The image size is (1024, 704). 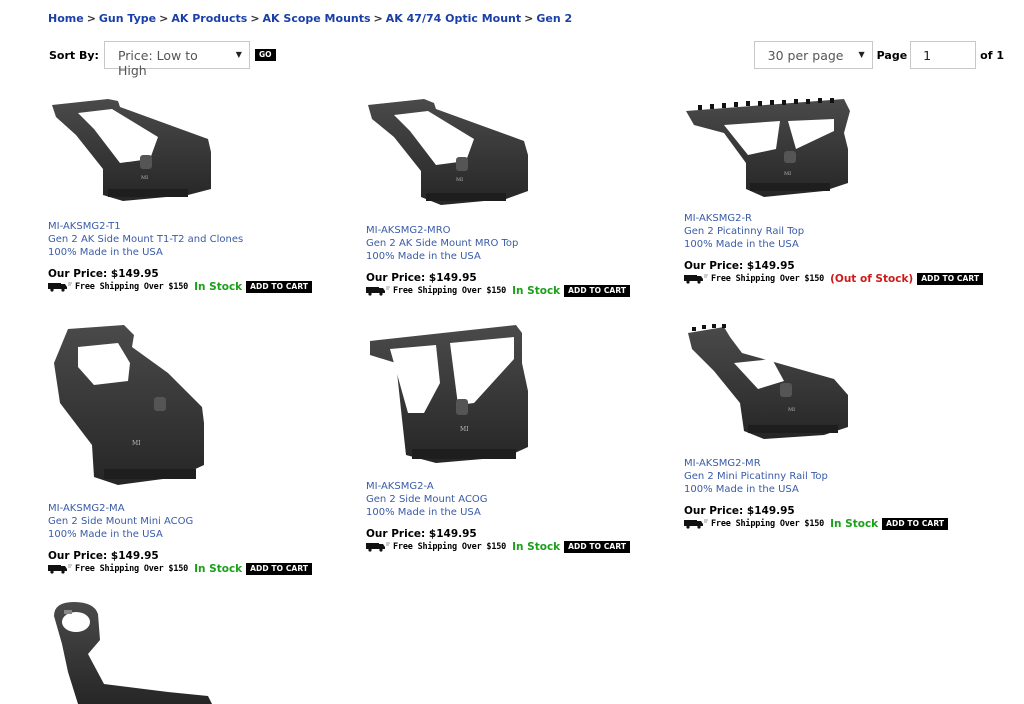 What do you see at coordinates (400, 486) in the screenshot?
I see `product-sku: MI-AKSMG2-A` at bounding box center [400, 486].